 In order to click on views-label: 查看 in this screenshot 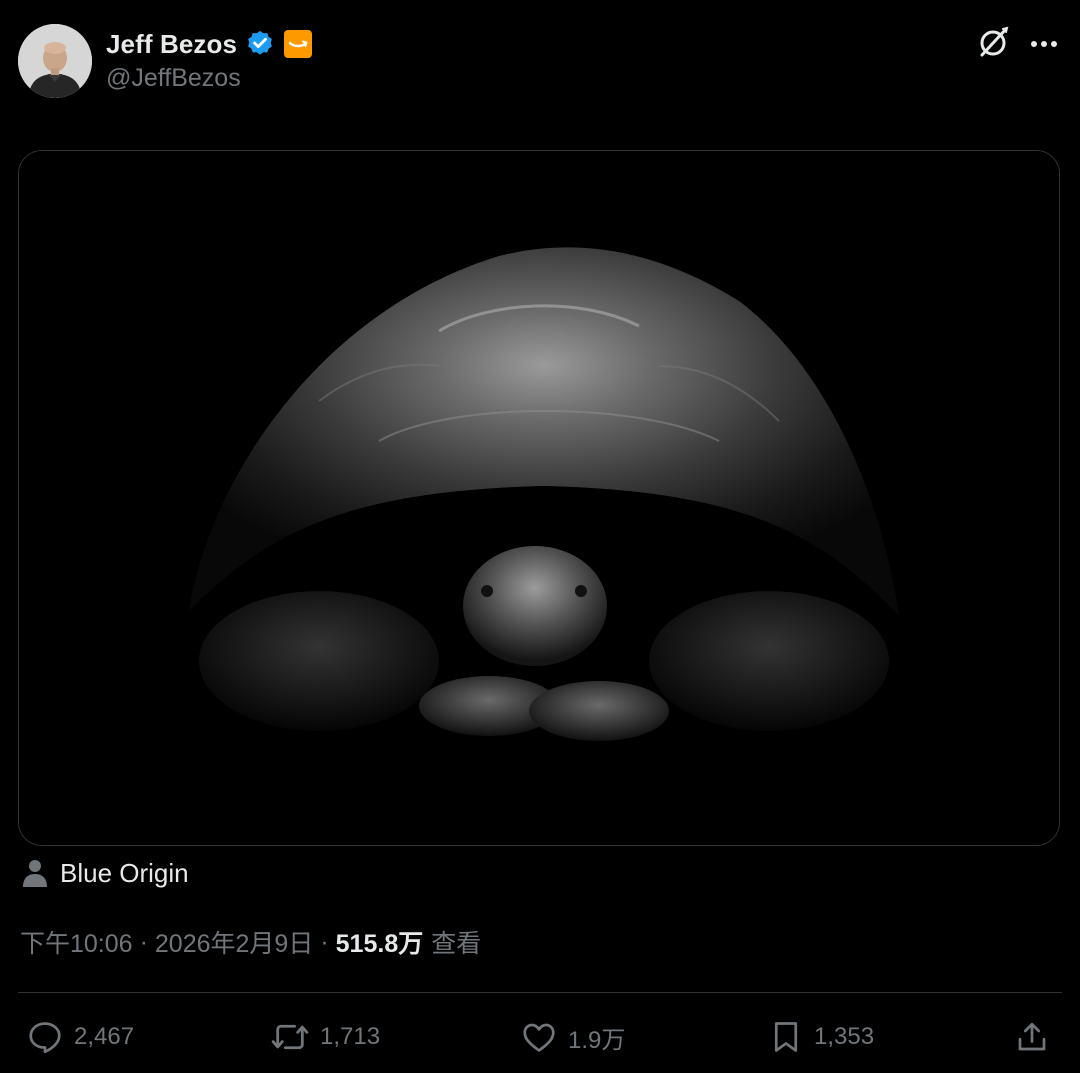, I will do `click(456, 944)`.